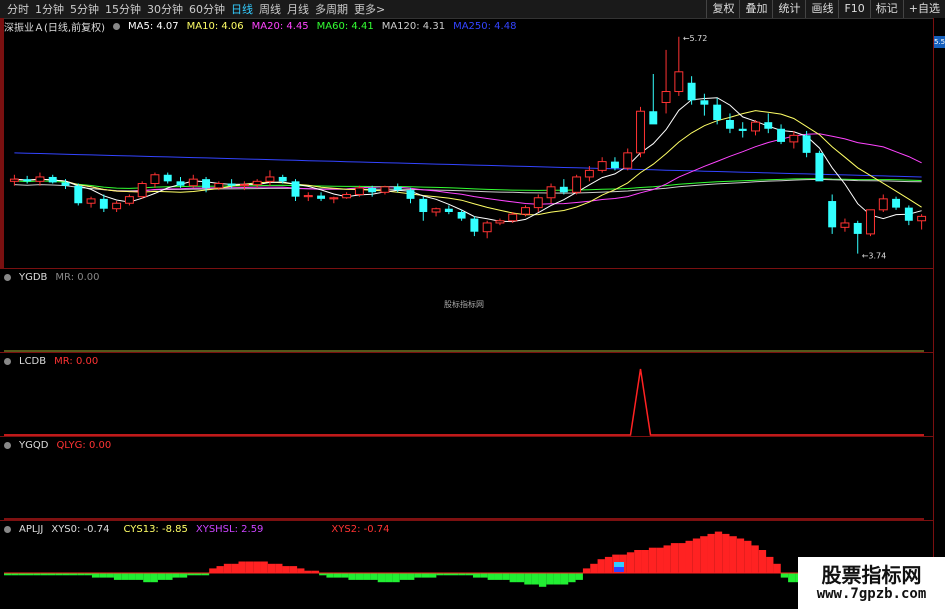 Image resolution: width=945 pixels, height=609 pixels. I want to click on ma250-line, so click(468, 165).